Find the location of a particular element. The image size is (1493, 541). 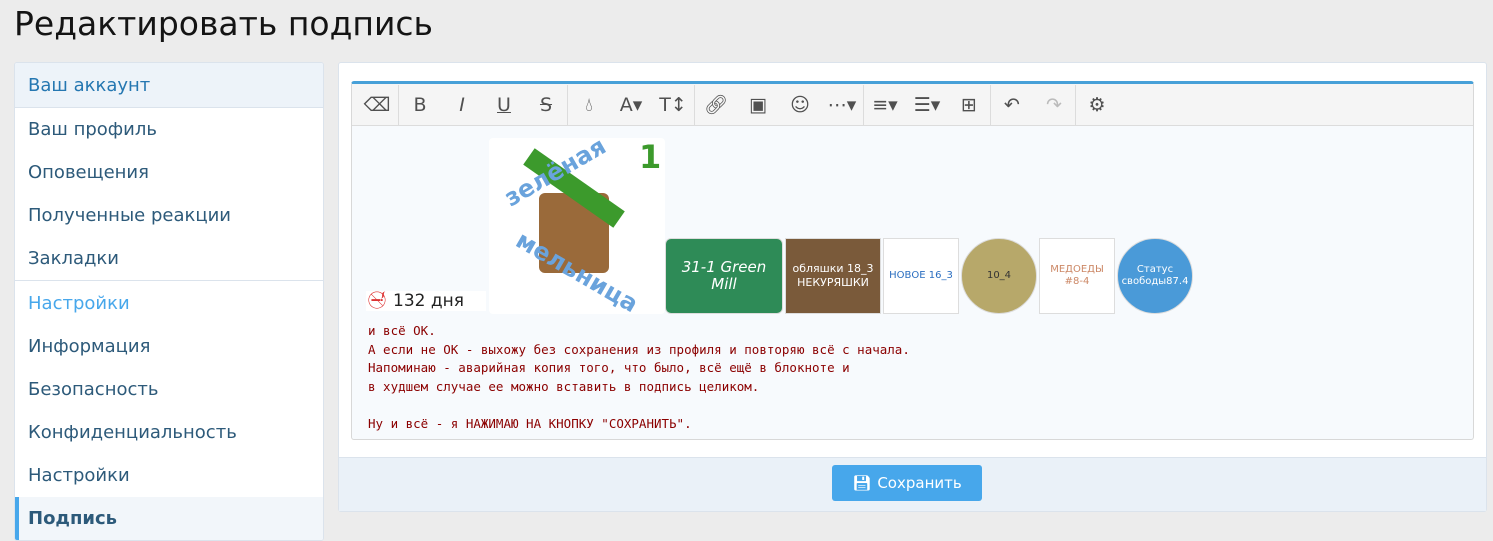

bold-icon: B is located at coordinates (420, 105).